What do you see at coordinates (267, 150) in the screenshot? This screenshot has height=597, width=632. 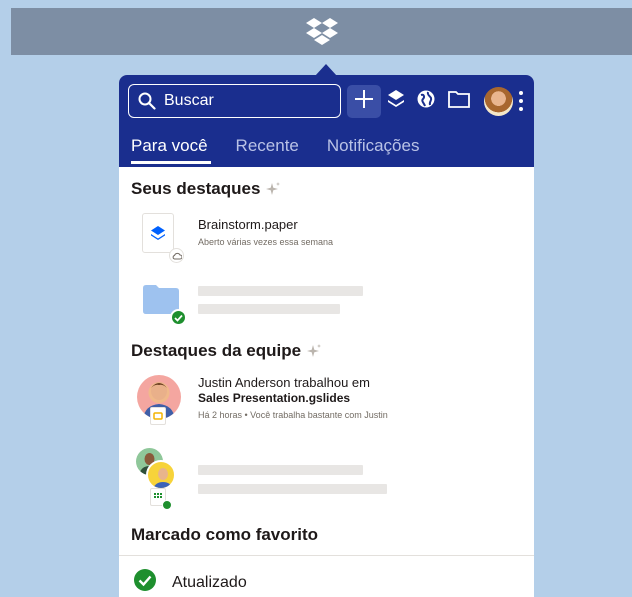 I see `tab-recente: Recente` at bounding box center [267, 150].